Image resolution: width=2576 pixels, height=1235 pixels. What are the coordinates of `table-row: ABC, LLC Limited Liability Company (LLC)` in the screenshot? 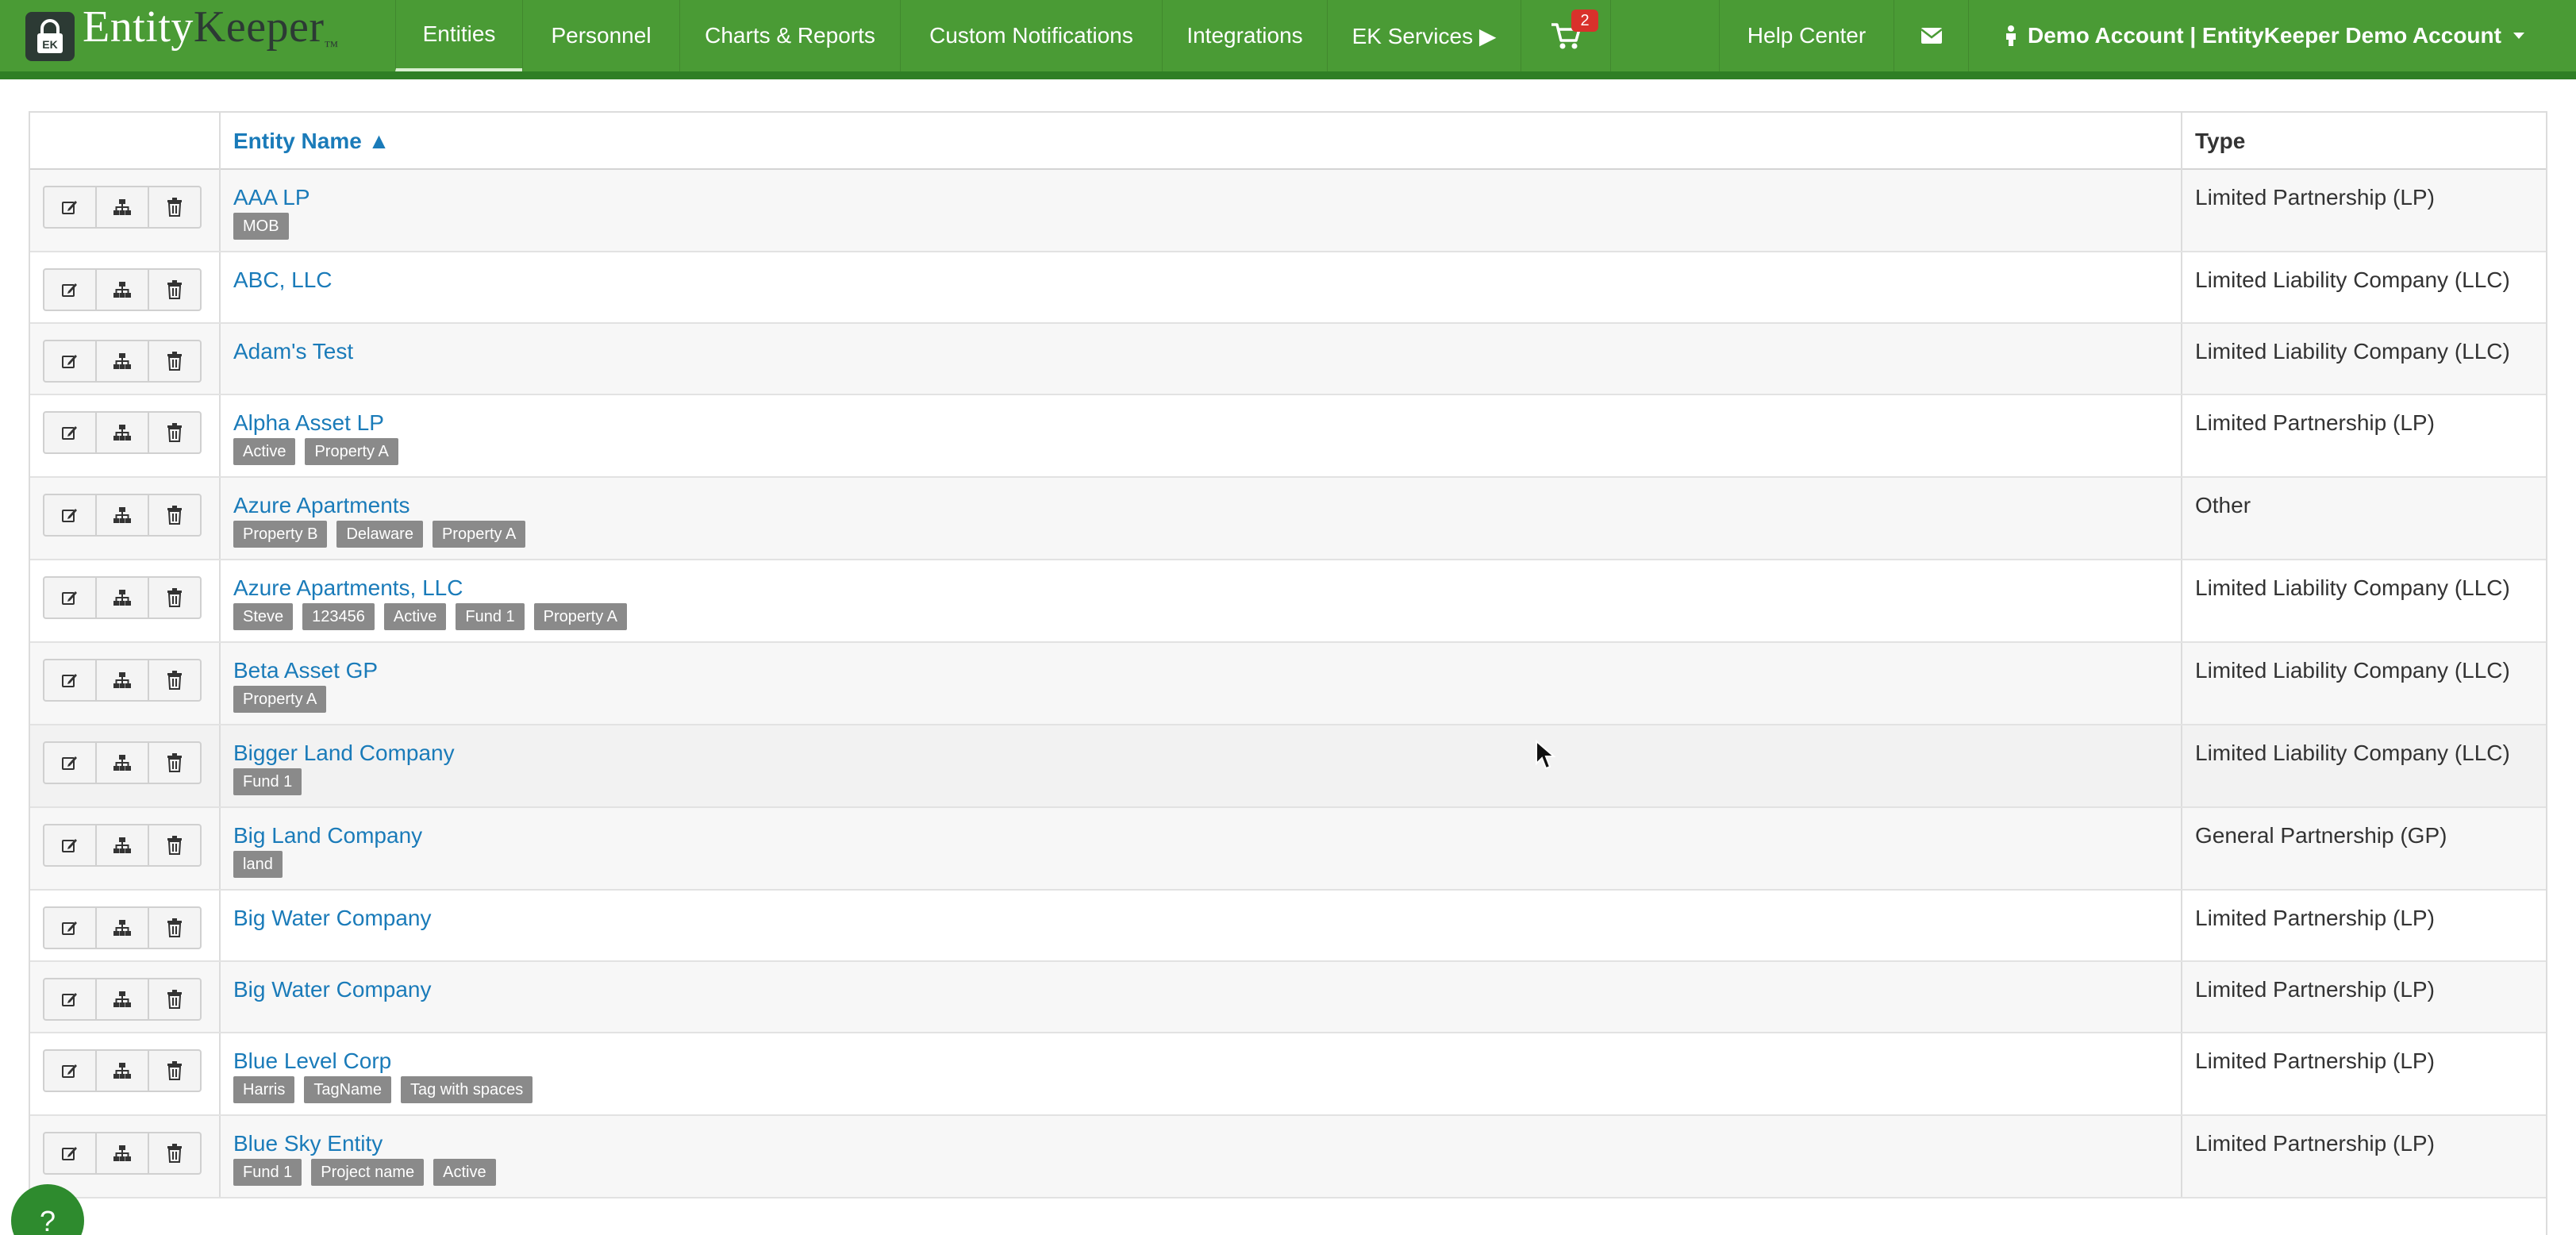 It's located at (1288, 288).